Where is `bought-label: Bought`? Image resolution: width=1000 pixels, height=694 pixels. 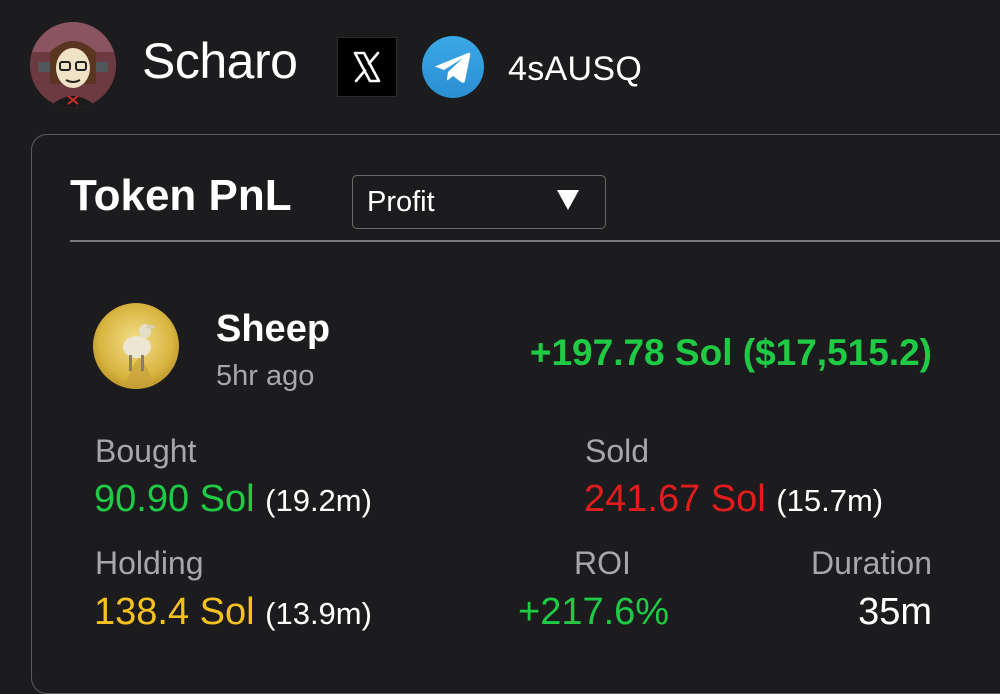 bought-label: Bought is located at coordinates (146, 451).